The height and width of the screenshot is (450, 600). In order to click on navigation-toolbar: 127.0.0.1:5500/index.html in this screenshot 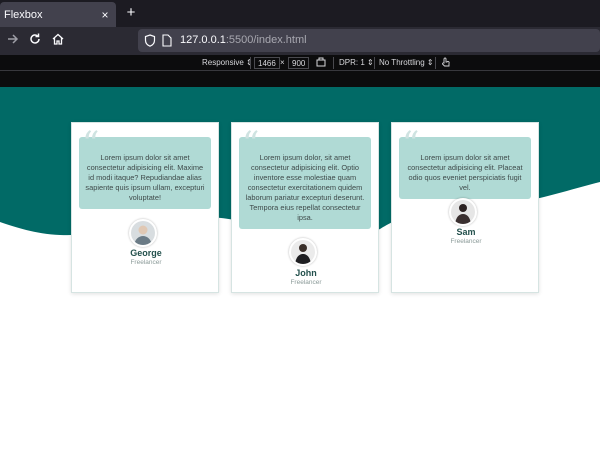, I will do `click(300, 41)`.